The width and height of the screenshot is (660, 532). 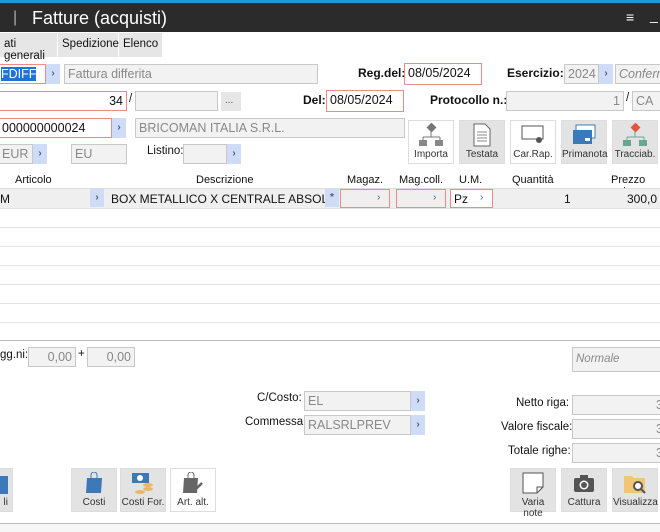 What do you see at coordinates (4, 483) in the screenshot?
I see `bag-icon` at bounding box center [4, 483].